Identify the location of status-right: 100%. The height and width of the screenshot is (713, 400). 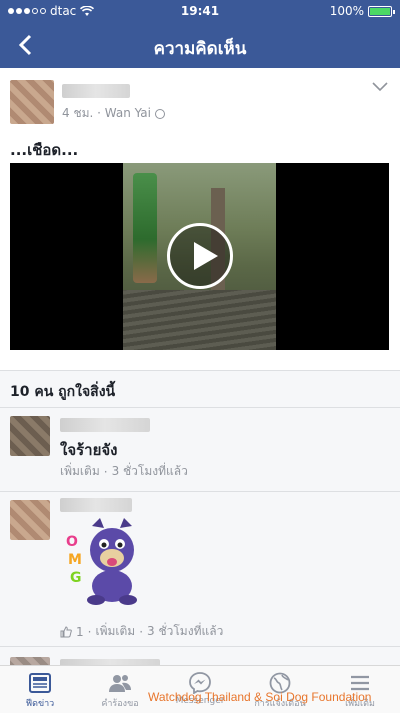
(362, 11).